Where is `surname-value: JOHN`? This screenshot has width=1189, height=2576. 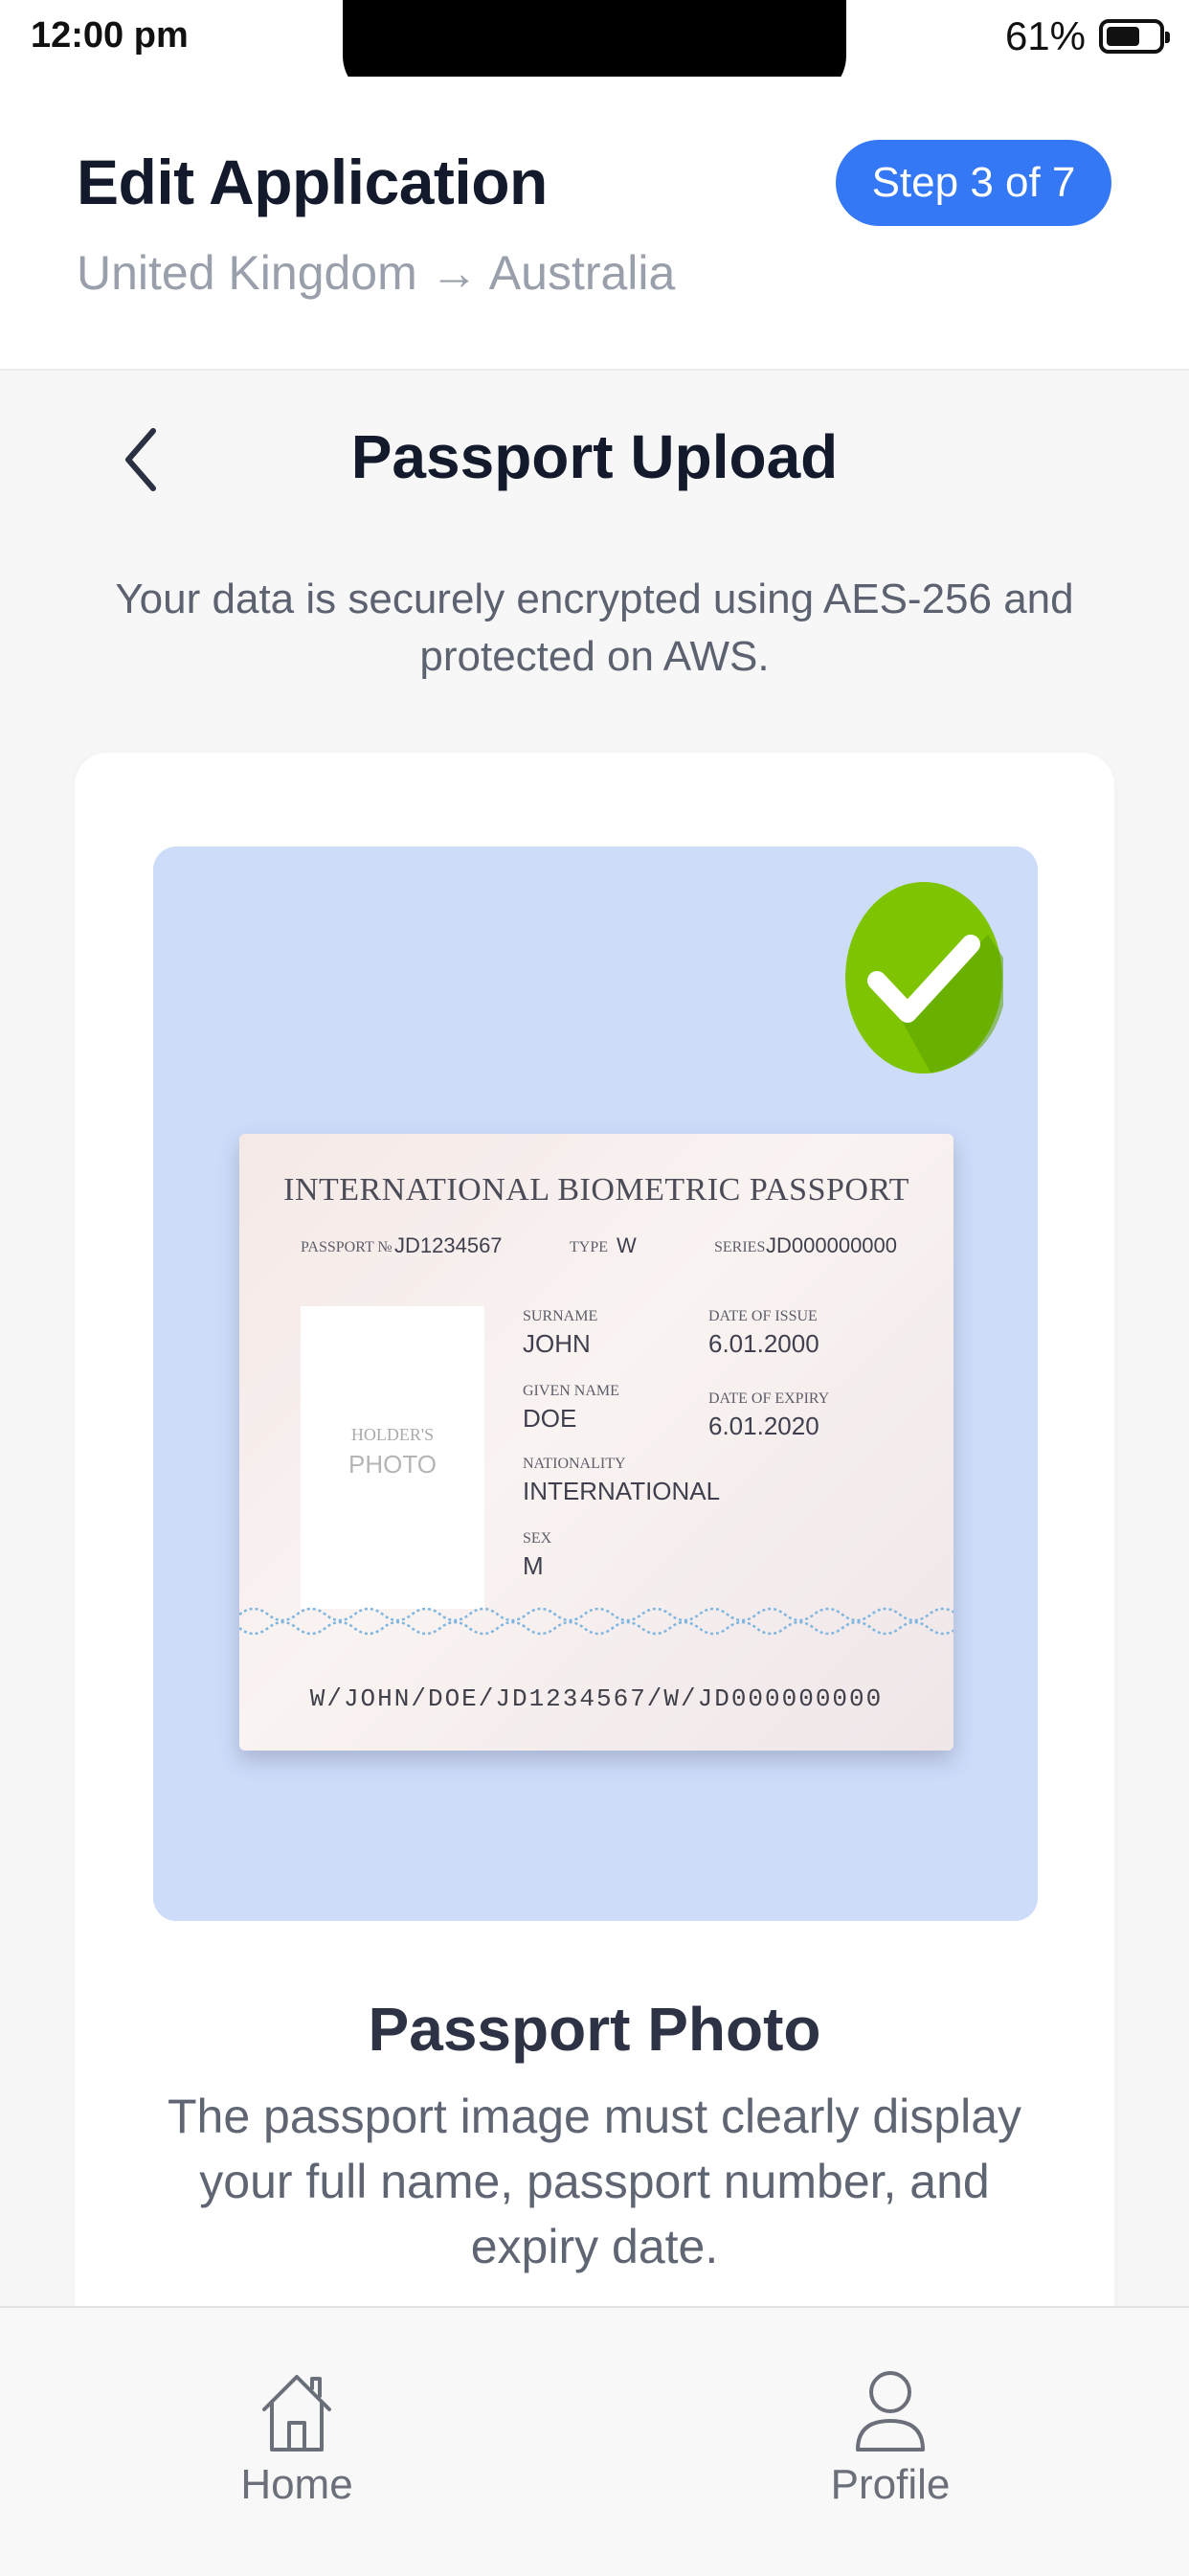
surname-value: JOHN is located at coordinates (557, 1343).